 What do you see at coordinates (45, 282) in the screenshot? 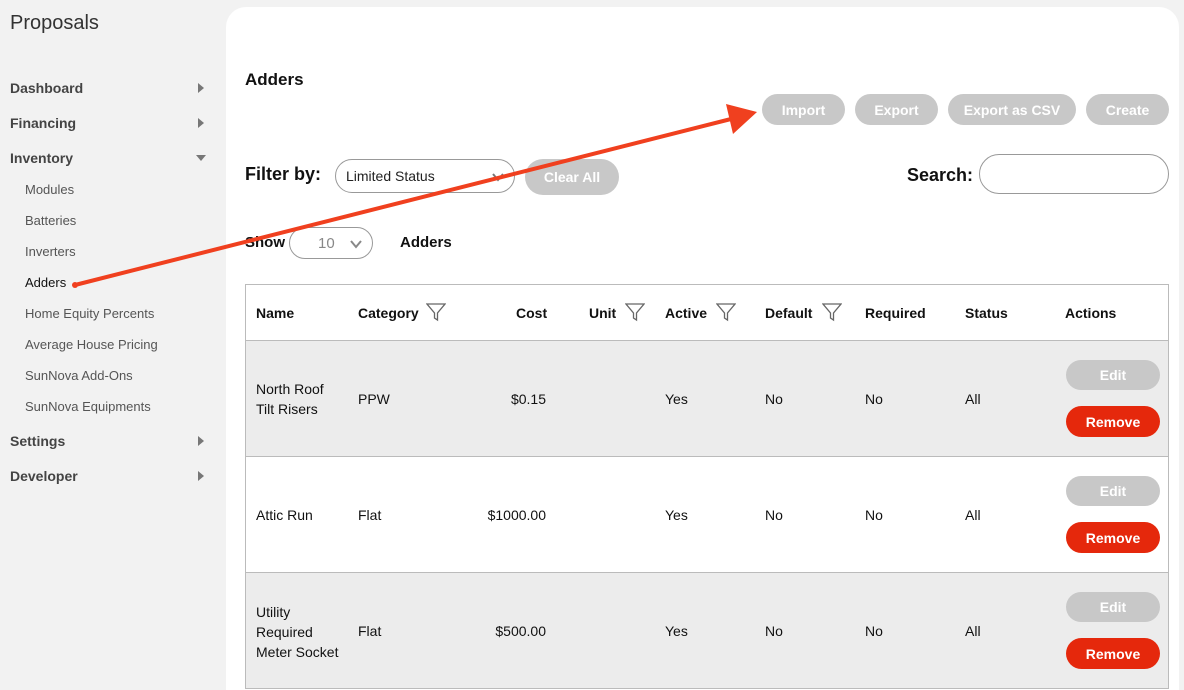
I see `sidebar-item-adders: Adders` at bounding box center [45, 282].